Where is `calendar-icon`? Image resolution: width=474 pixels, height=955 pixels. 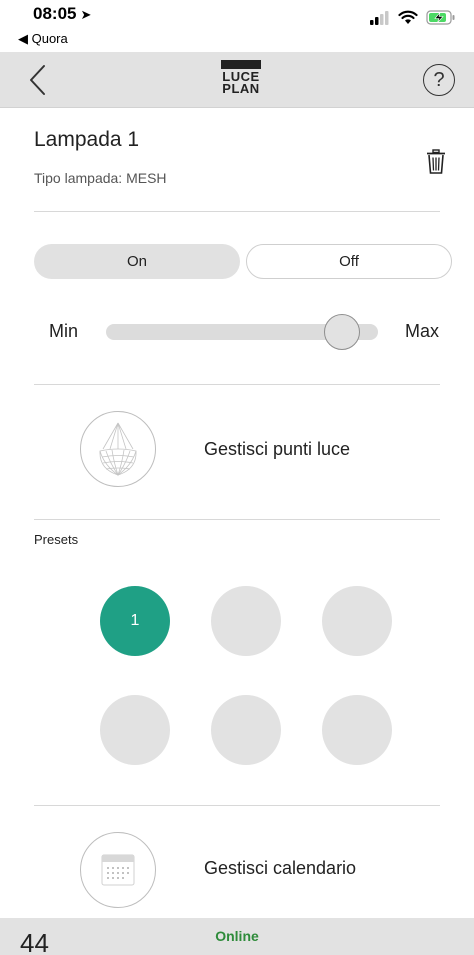 calendar-icon is located at coordinates (118, 870).